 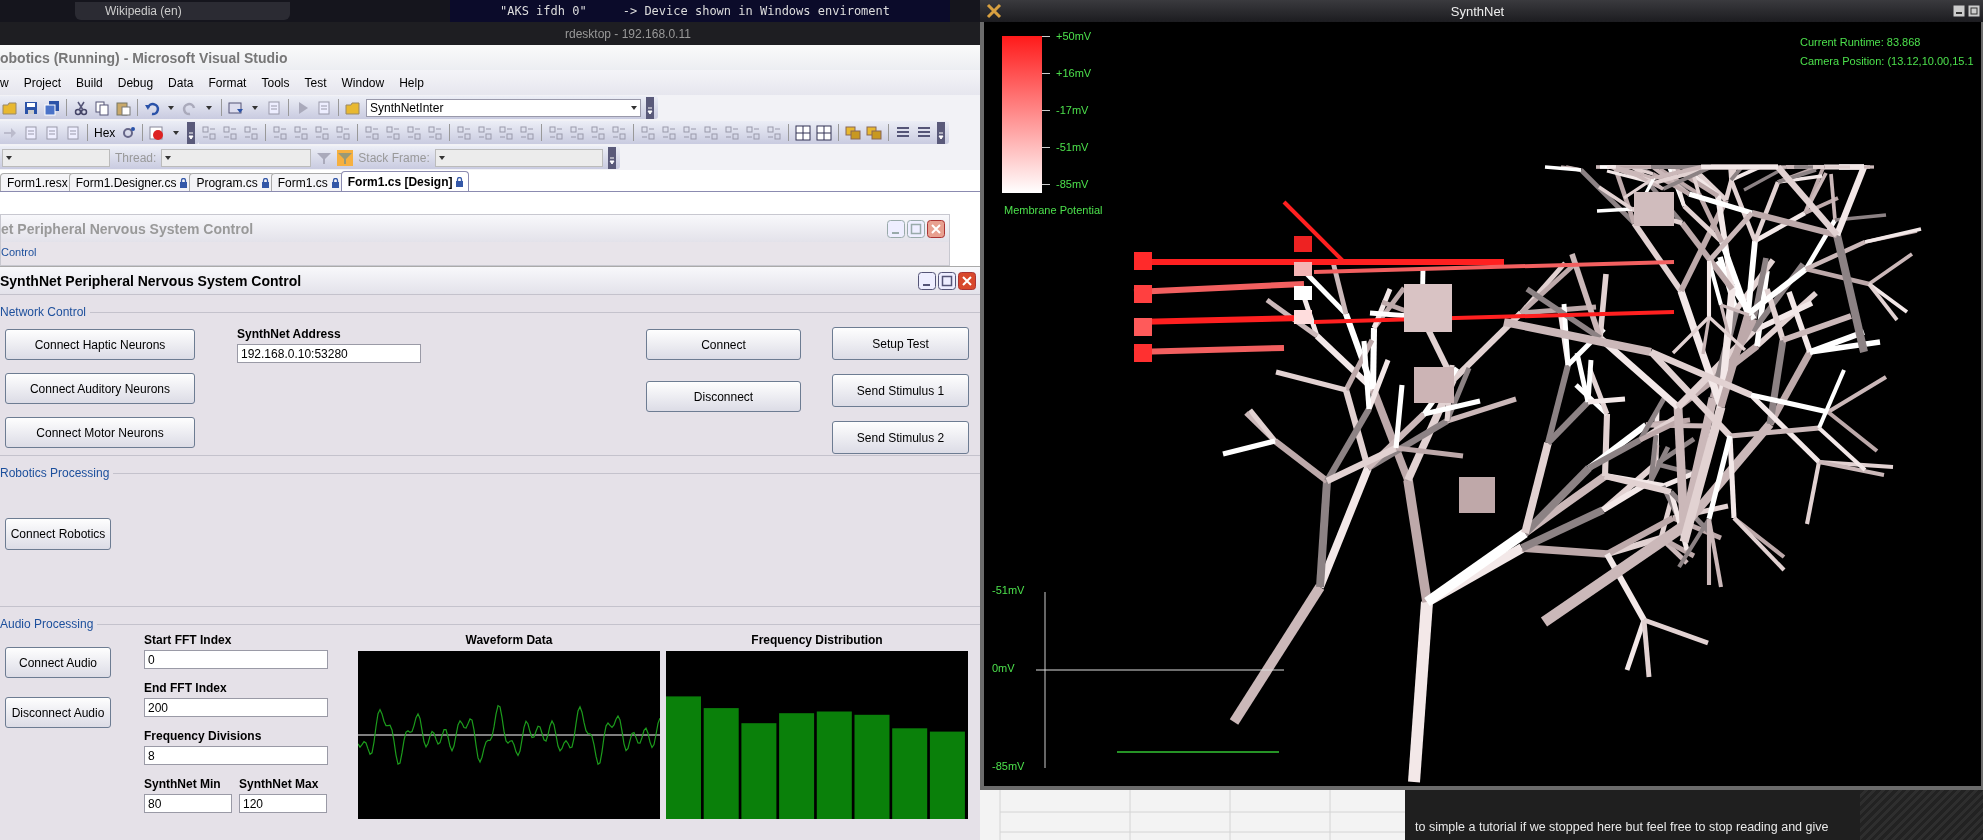 What do you see at coordinates (157, 132) in the screenshot?
I see `record-icon` at bounding box center [157, 132].